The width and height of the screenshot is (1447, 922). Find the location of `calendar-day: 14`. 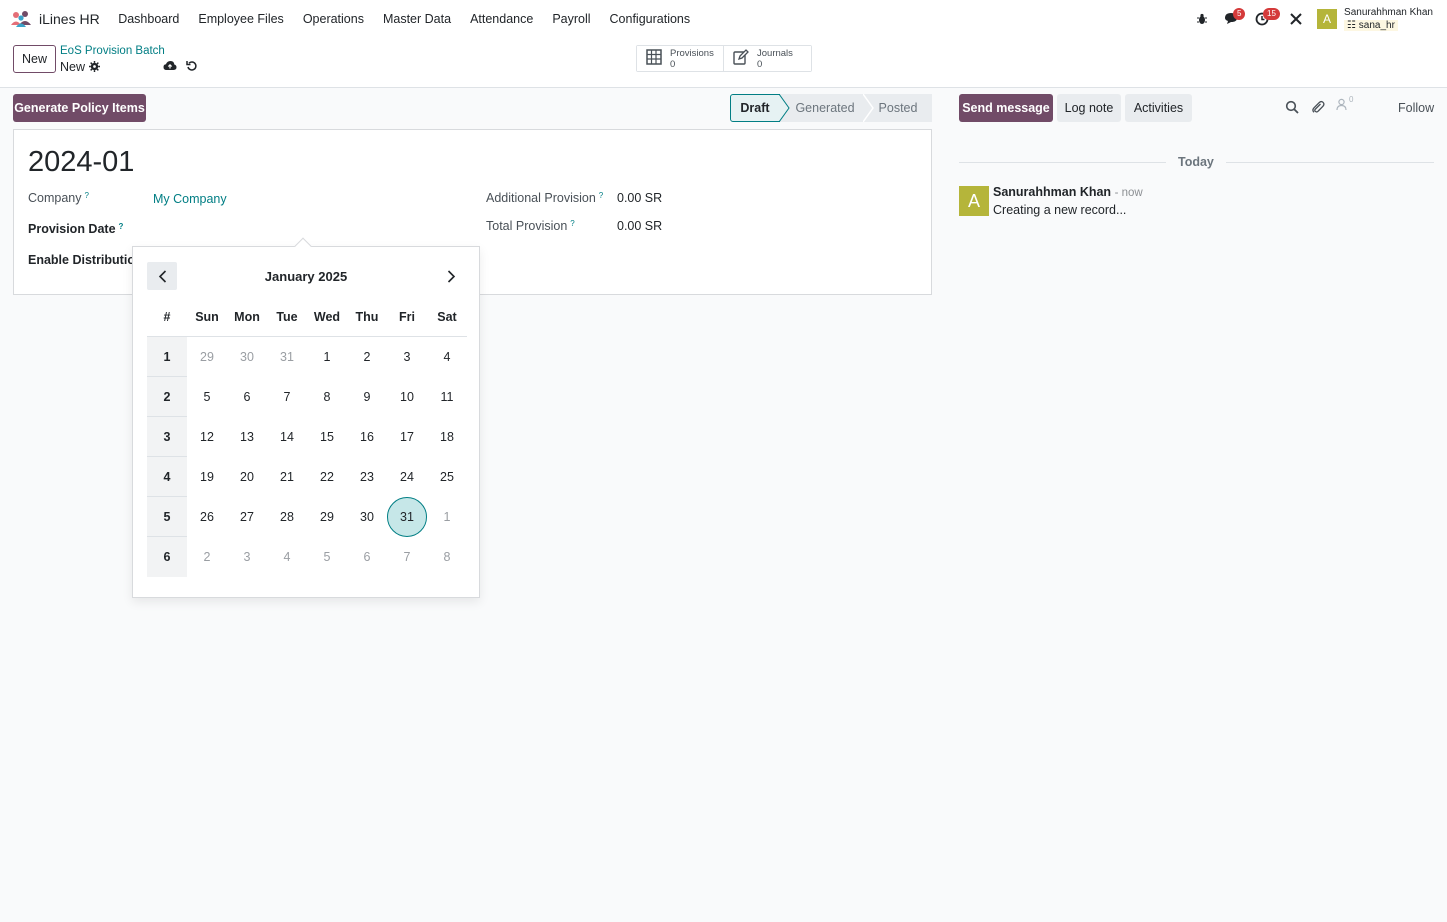

calendar-day: 14 is located at coordinates (287, 437).